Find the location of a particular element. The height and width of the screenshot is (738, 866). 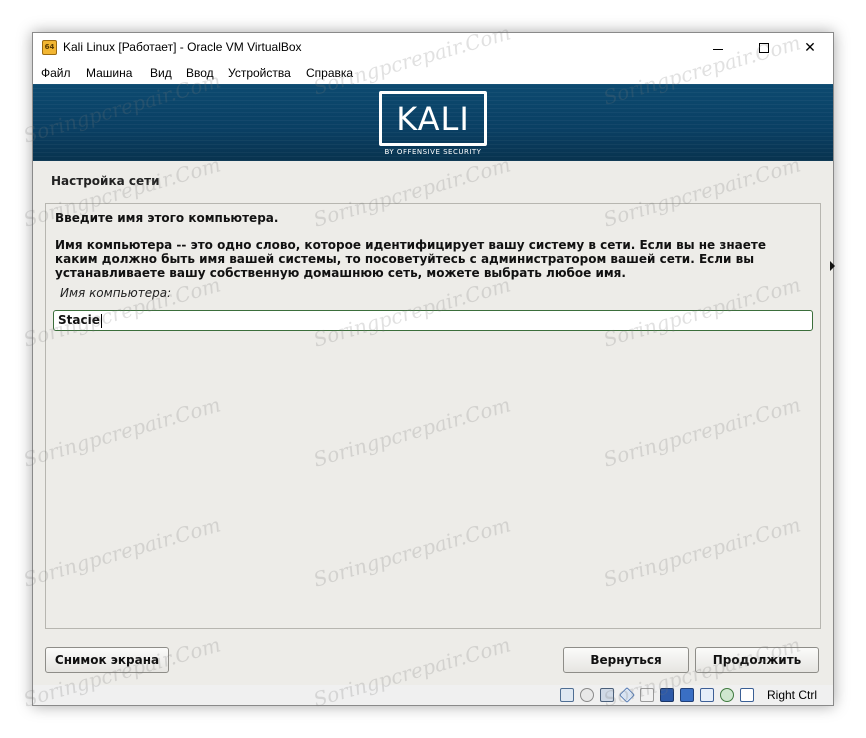

display-icon is located at coordinates (667, 695).